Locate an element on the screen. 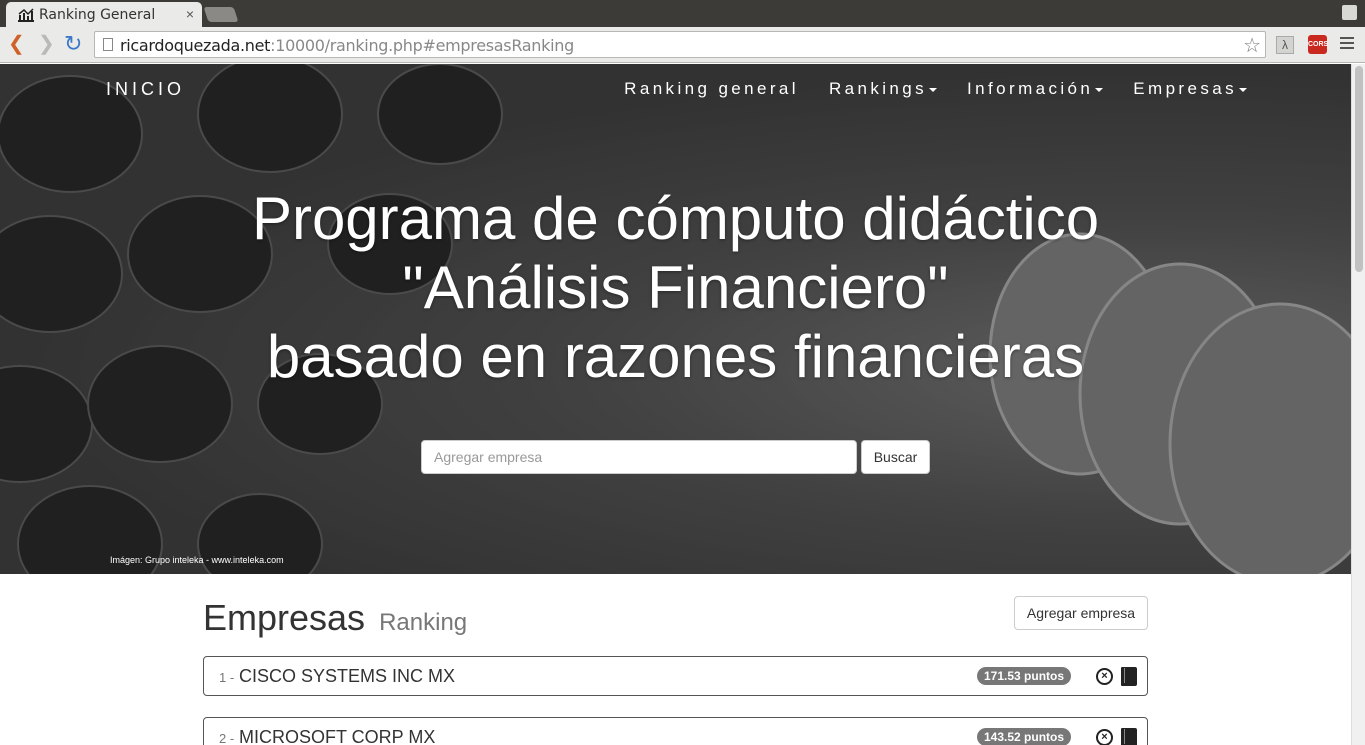 The image size is (1365, 745). lambda-extension-icon: λ is located at coordinates (1285, 45).